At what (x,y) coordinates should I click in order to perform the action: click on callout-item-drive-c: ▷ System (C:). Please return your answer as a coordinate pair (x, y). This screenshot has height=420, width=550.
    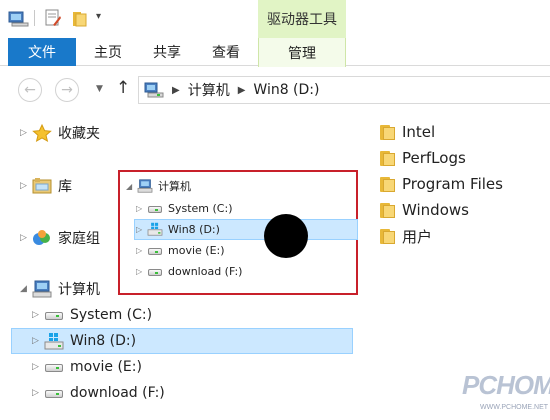
    Looking at the image, I should click on (184, 208).